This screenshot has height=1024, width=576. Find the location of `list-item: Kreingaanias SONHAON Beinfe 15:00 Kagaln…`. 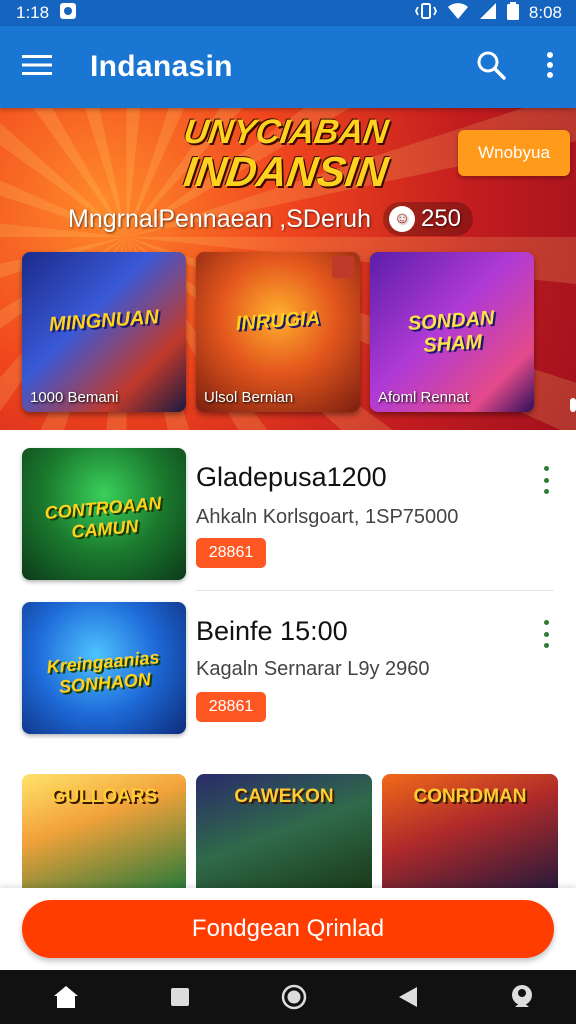

list-item: Kreingaanias SONHAON Beinfe 15:00 Kagaln… is located at coordinates (288, 677).